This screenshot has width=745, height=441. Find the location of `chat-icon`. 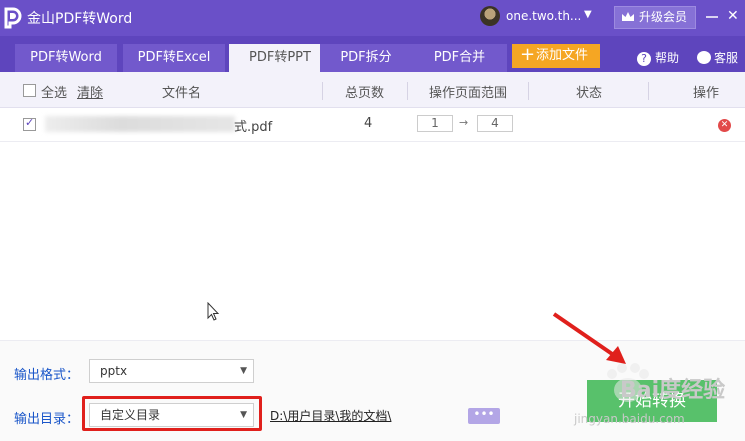

chat-icon is located at coordinates (704, 57).